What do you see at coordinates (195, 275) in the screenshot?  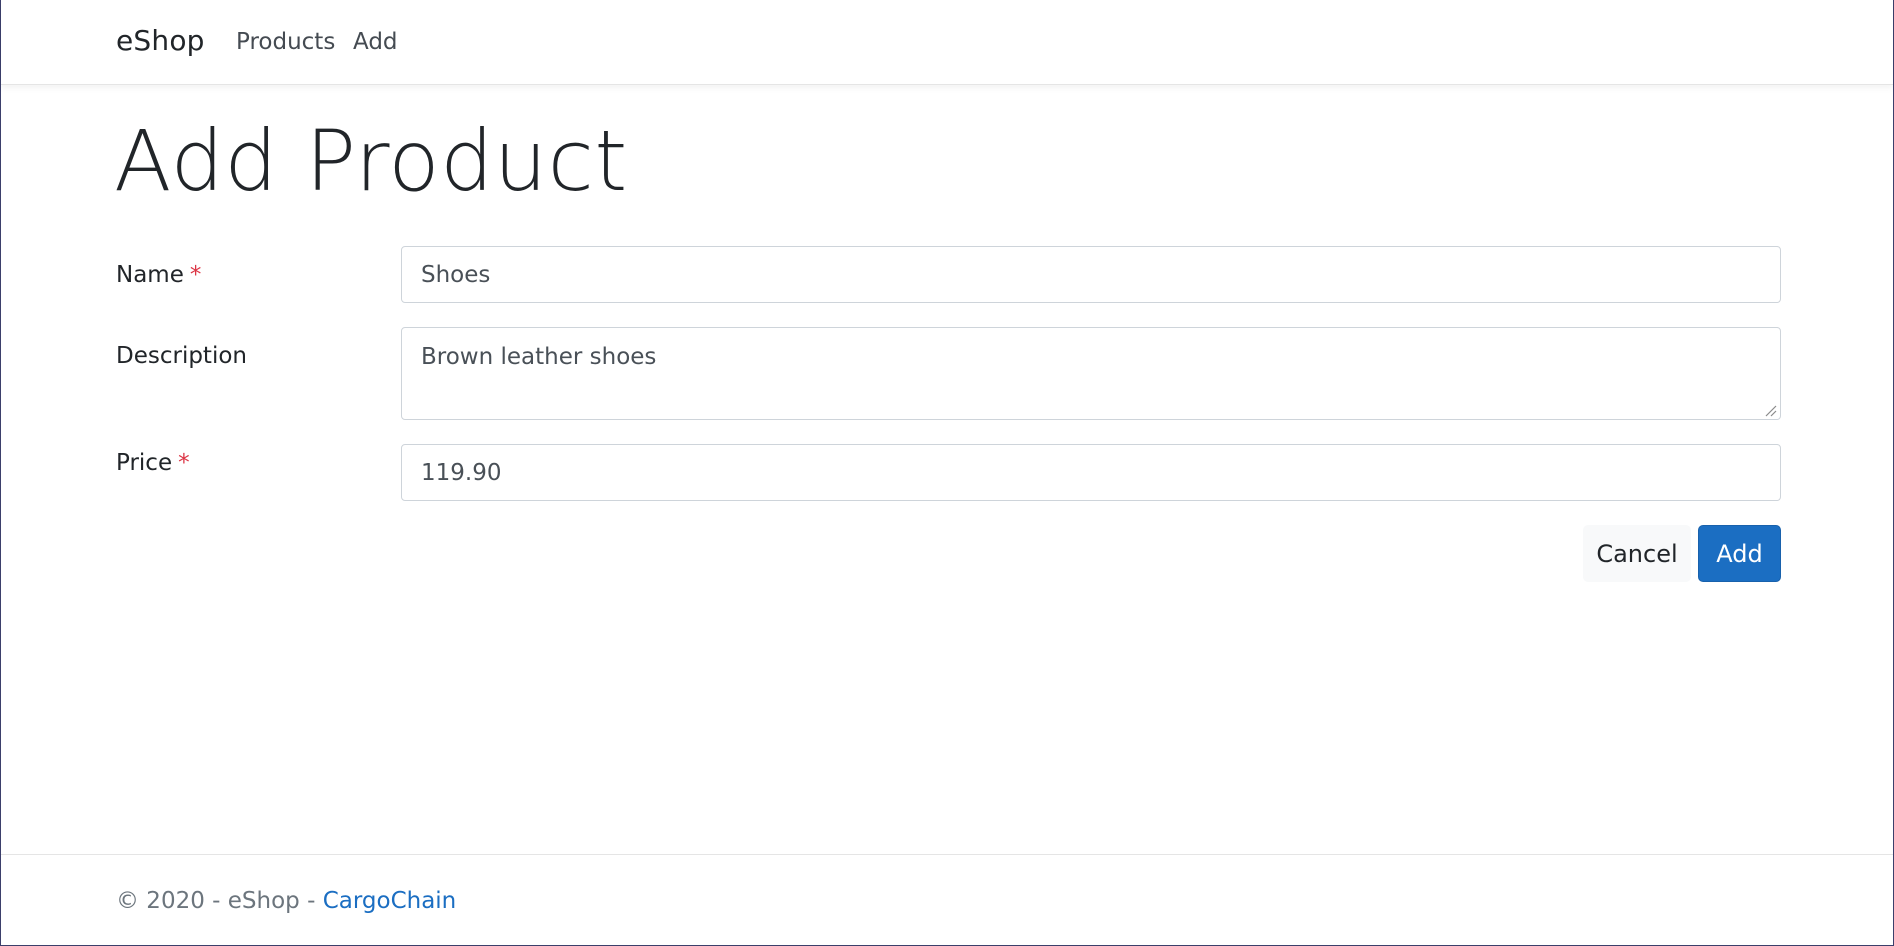 I see `name-required-marker: *` at bounding box center [195, 275].